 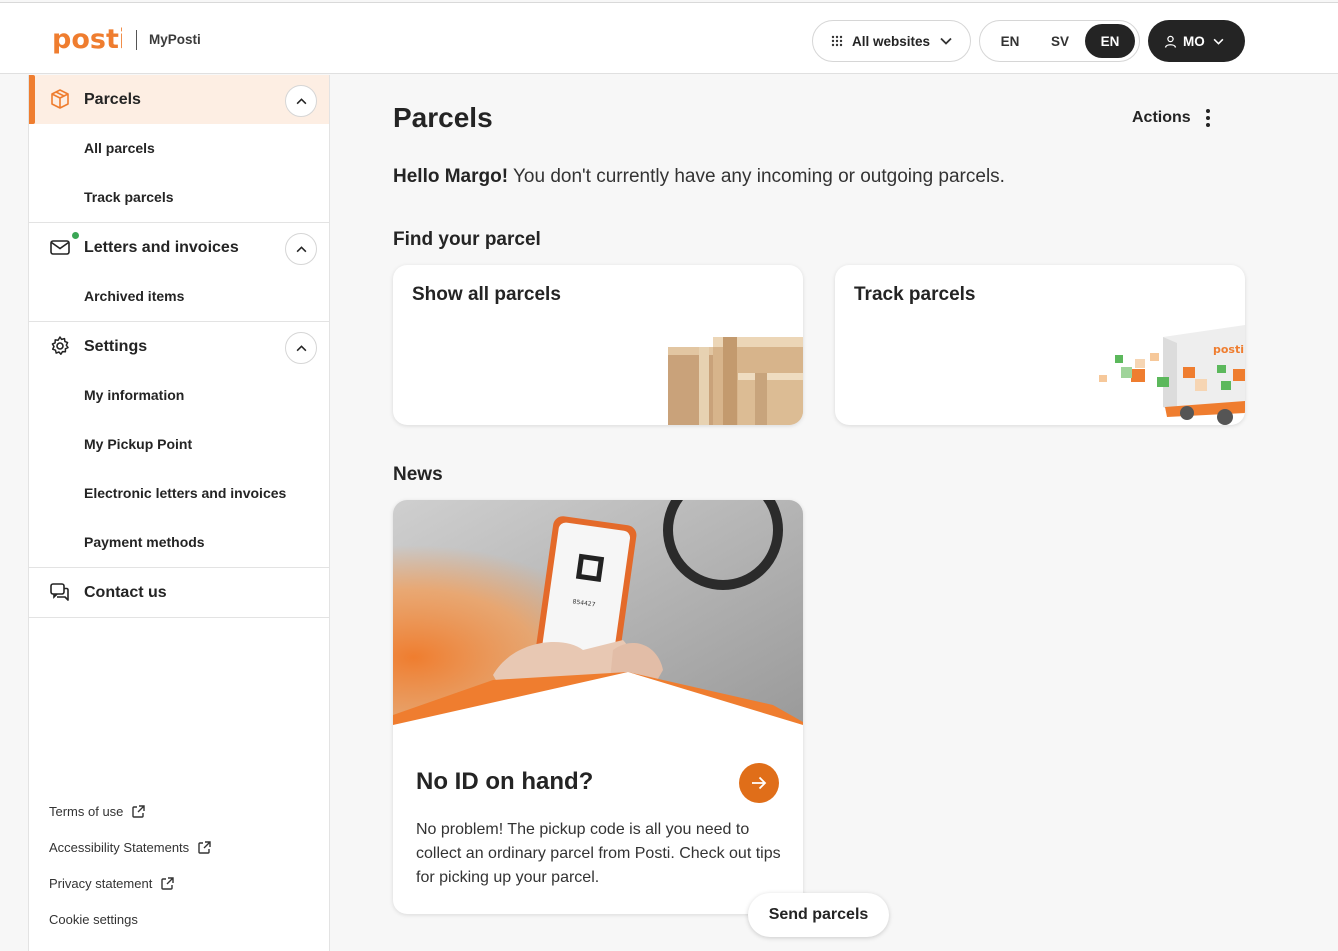 I want to click on sidebar-item-all-parcels: All parcels, so click(x=119, y=148).